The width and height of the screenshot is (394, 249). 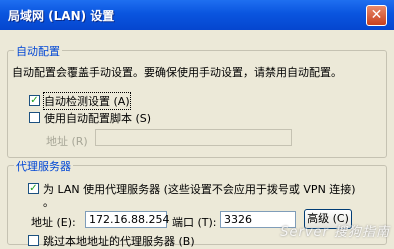 What do you see at coordinates (194, 222) in the screenshot?
I see `proxy-port-label: 端口 (T):` at bounding box center [194, 222].